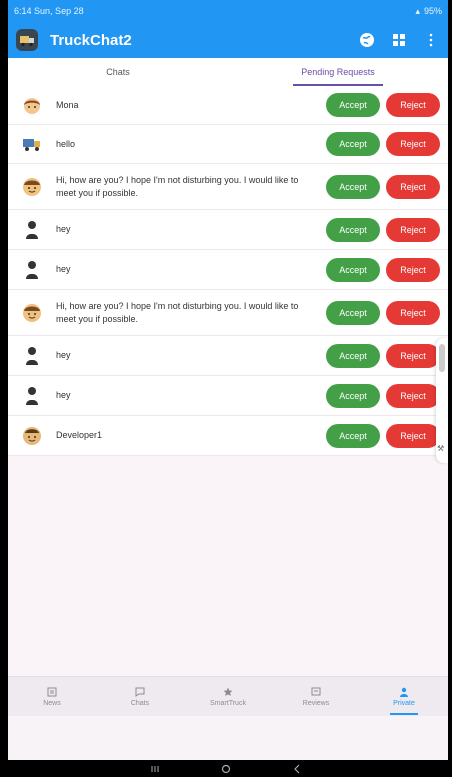 Image resolution: width=452 pixels, height=777 pixels. What do you see at coordinates (59, 11) in the screenshot?
I see `status-date: Sun, Sep 28` at bounding box center [59, 11].